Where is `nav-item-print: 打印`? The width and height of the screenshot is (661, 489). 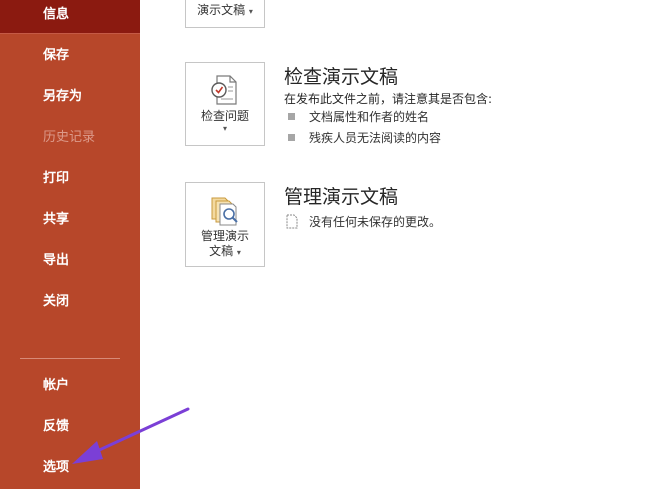 nav-item-print: 打印 is located at coordinates (70, 179).